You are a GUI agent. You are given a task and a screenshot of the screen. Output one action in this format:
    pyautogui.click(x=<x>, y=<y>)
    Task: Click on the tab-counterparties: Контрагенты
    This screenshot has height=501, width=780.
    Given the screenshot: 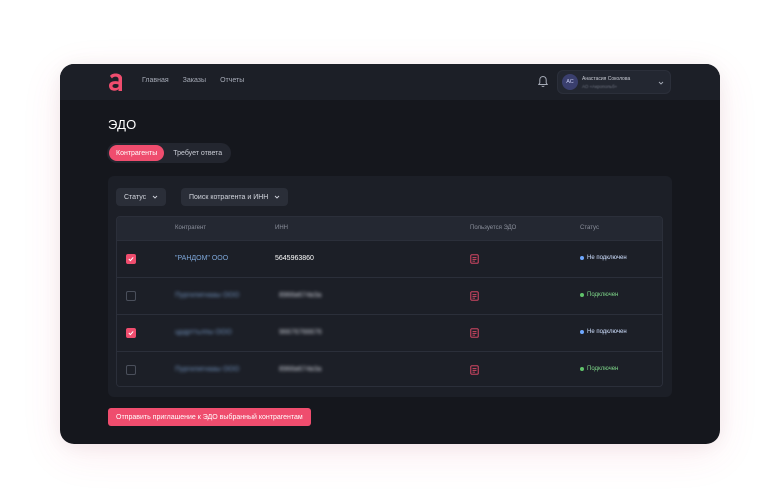 What is the action you would take?
    pyautogui.click(x=137, y=153)
    